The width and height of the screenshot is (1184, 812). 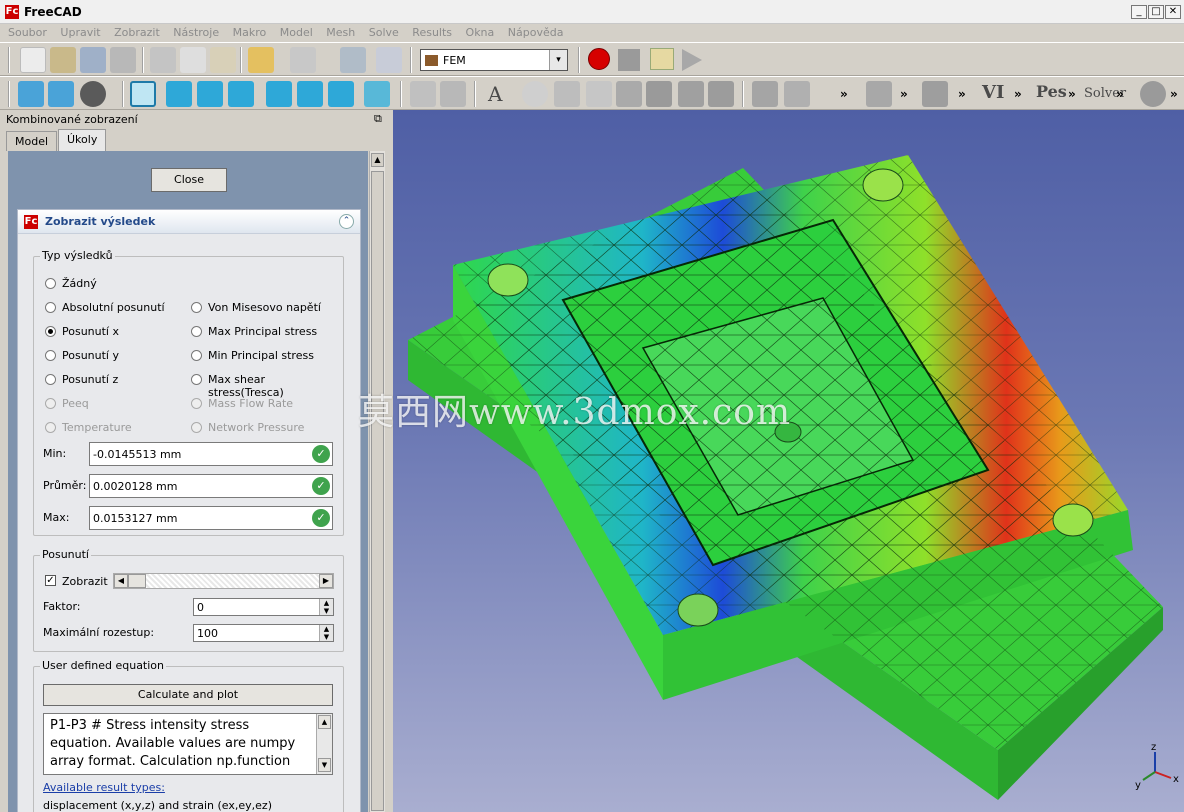 I want to click on edit-macro-icon, so click(x=662, y=59).